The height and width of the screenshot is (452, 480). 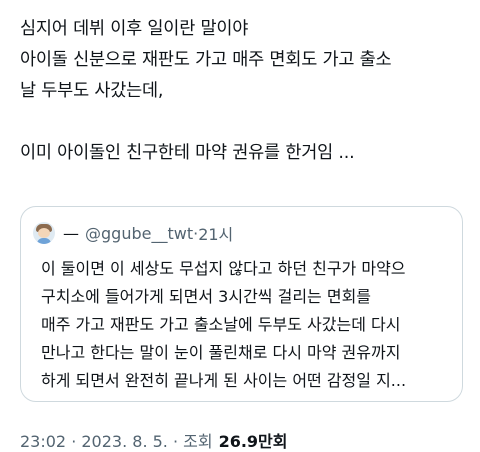 I want to click on quoted-text-line: 매주 가고 재판도 가고 출소날에 두부도 사갔는데 다시, so click(x=221, y=324).